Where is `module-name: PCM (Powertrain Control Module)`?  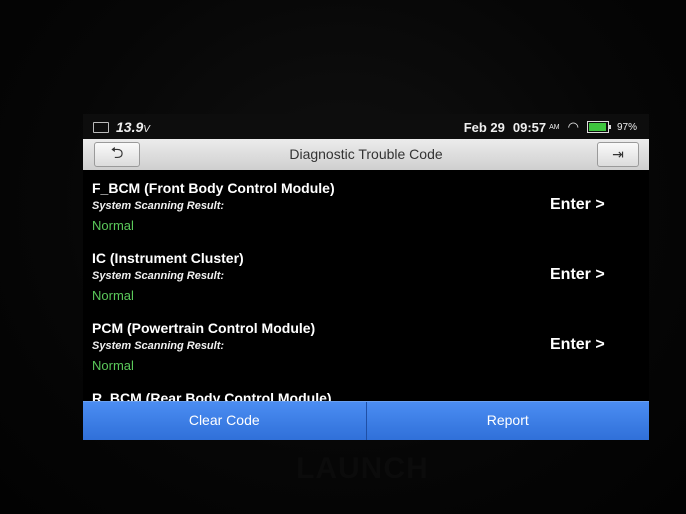
module-name: PCM (Powertrain Control Module) is located at coordinates (204, 328).